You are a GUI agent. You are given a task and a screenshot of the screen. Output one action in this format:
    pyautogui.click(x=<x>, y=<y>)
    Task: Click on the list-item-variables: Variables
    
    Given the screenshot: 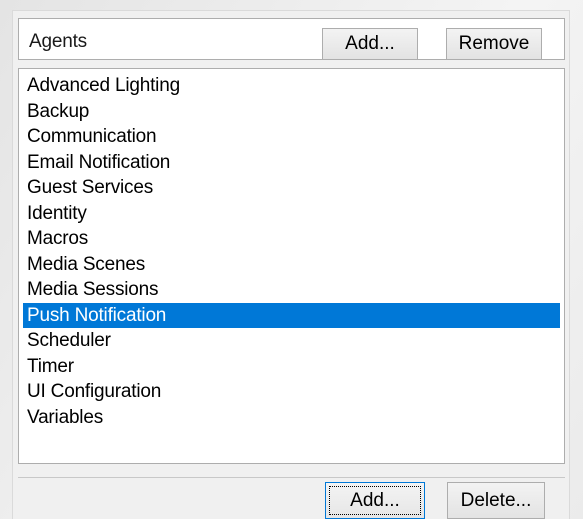 What is the action you would take?
    pyautogui.click(x=291, y=418)
    